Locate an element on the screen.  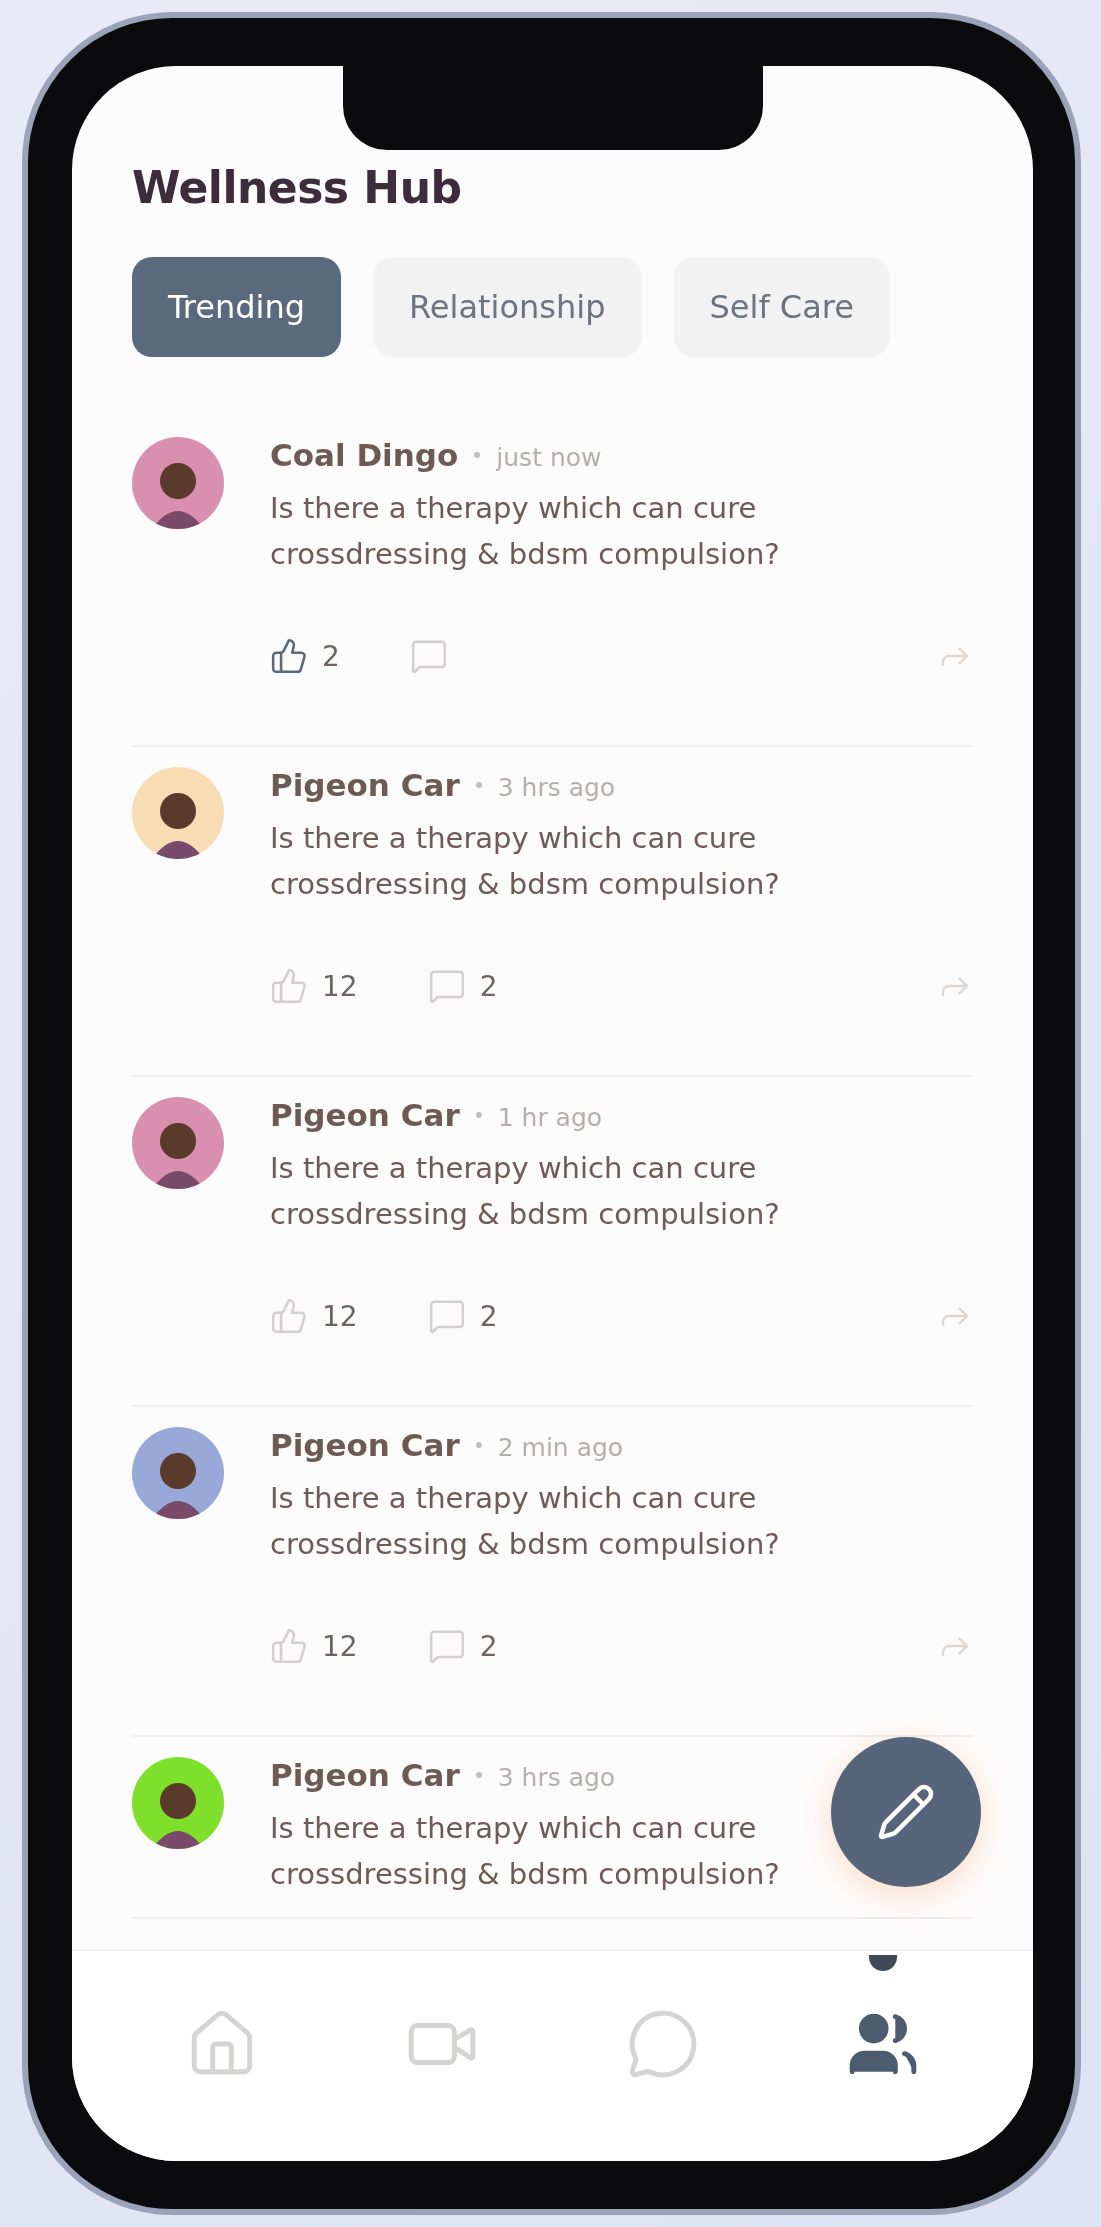
category-tab: Self Care is located at coordinates (781, 307).